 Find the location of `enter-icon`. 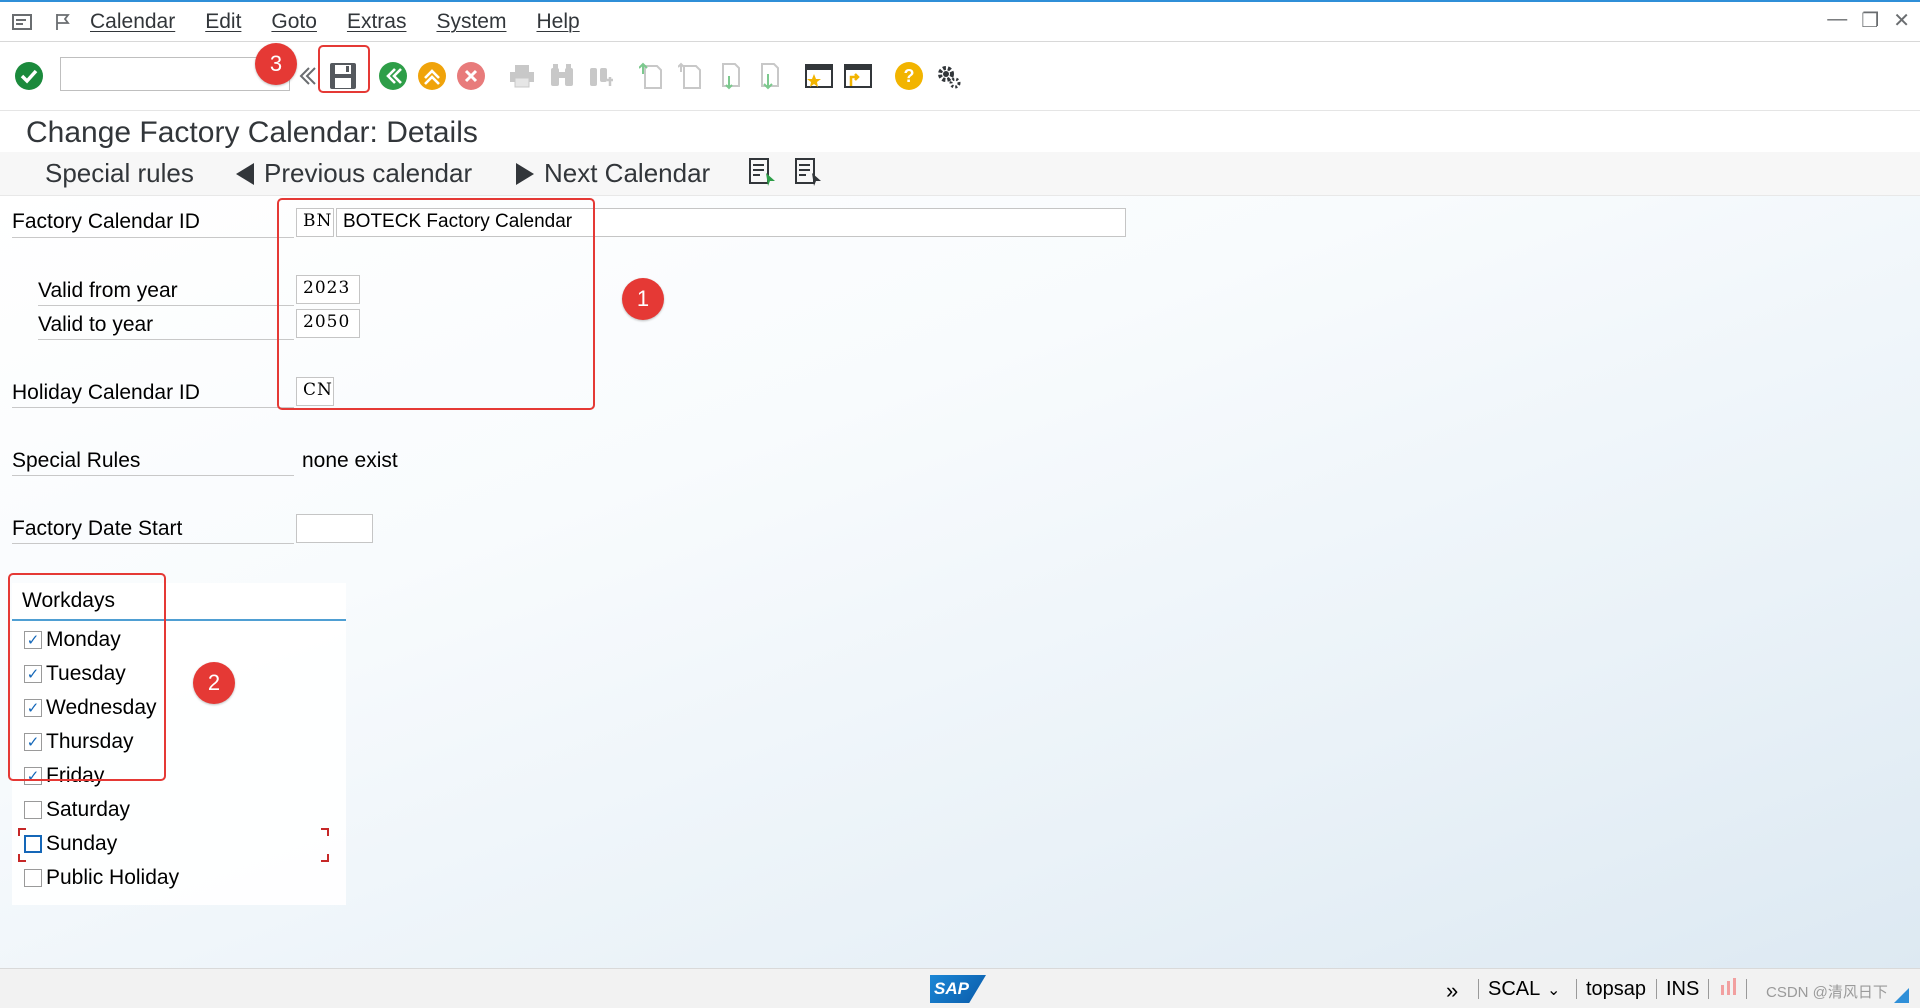

enter-icon is located at coordinates (29, 76).